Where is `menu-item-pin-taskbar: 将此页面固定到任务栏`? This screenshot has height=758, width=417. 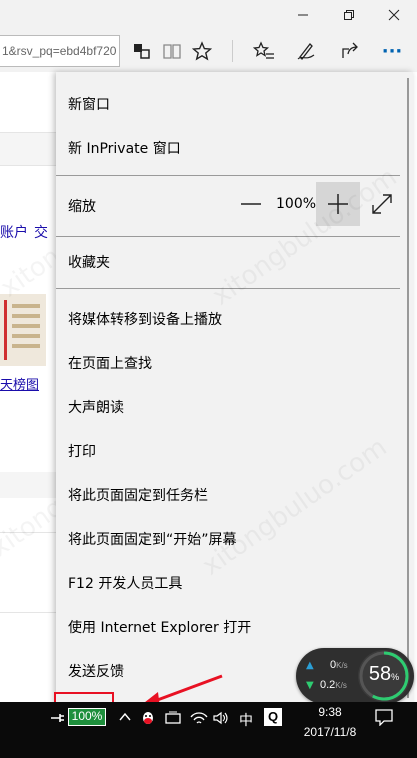 menu-item-pin-taskbar: 将此页面固定到任务栏 is located at coordinates (138, 495).